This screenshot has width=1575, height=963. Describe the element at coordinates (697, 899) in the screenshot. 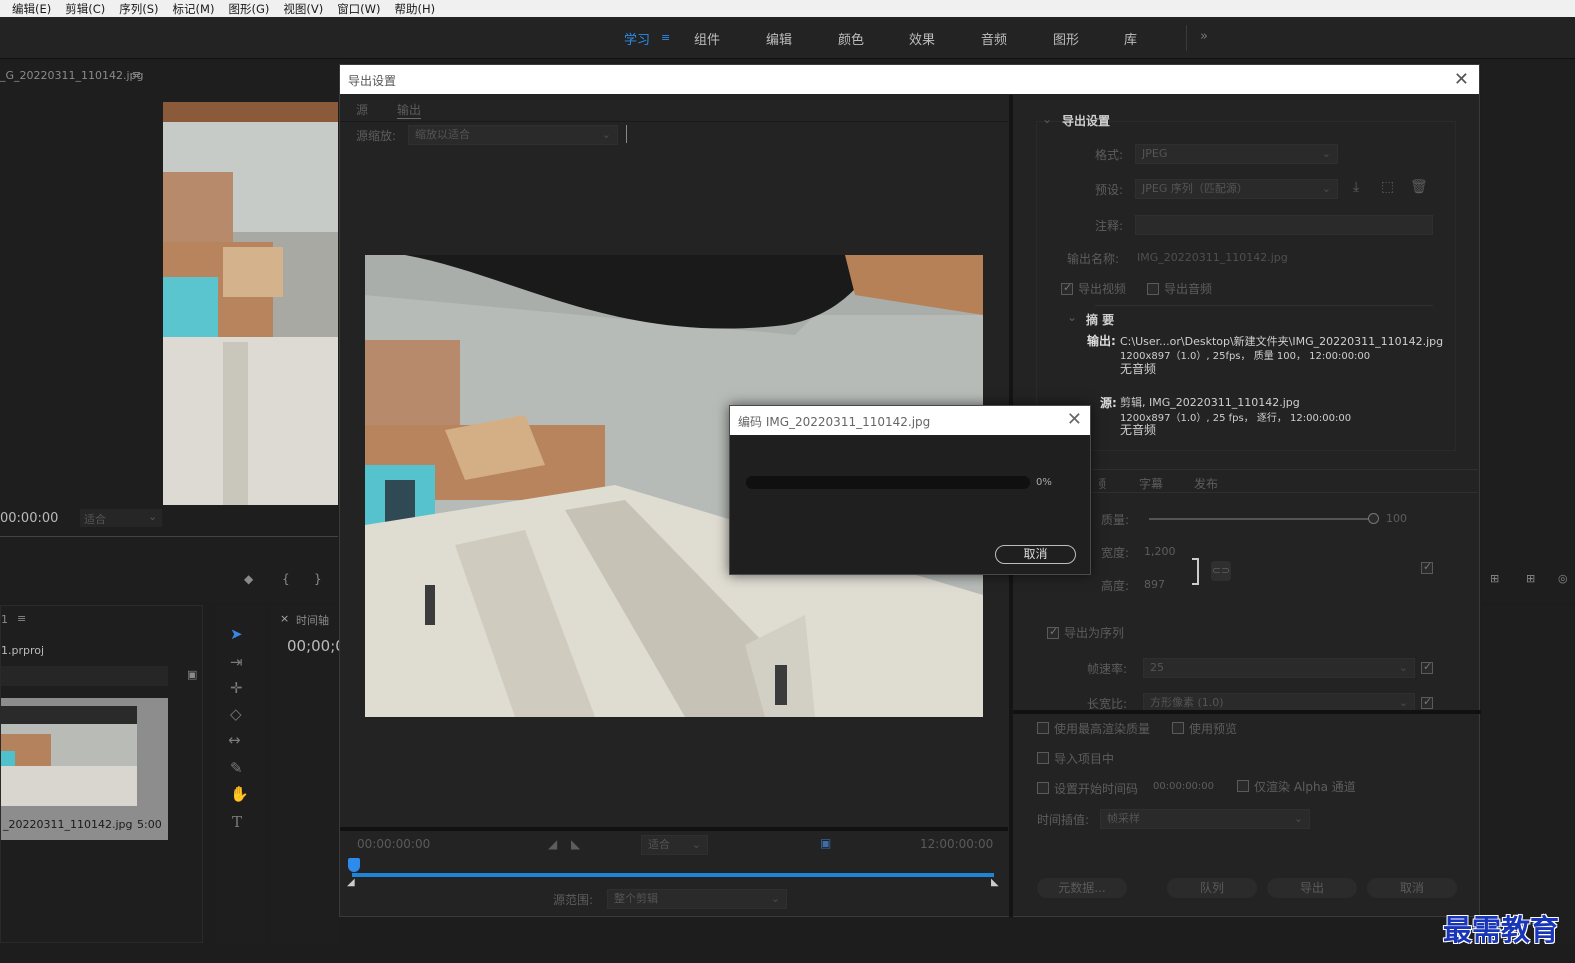

I see `source-range-dropdown: 整个剪辑 ⌄` at that location.